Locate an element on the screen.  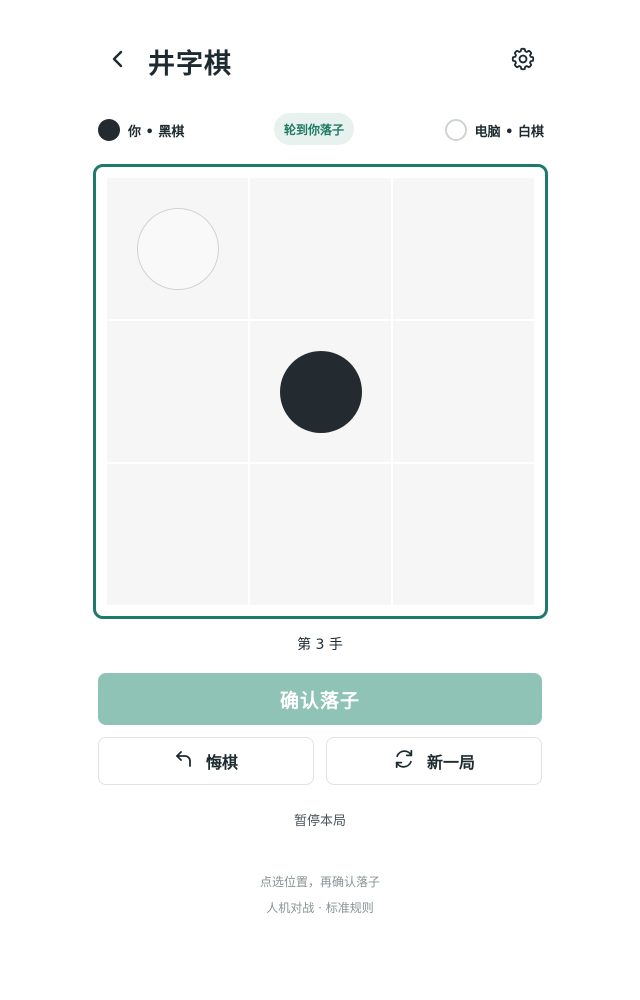
undo-label: 悔棋 is located at coordinates (221, 762).